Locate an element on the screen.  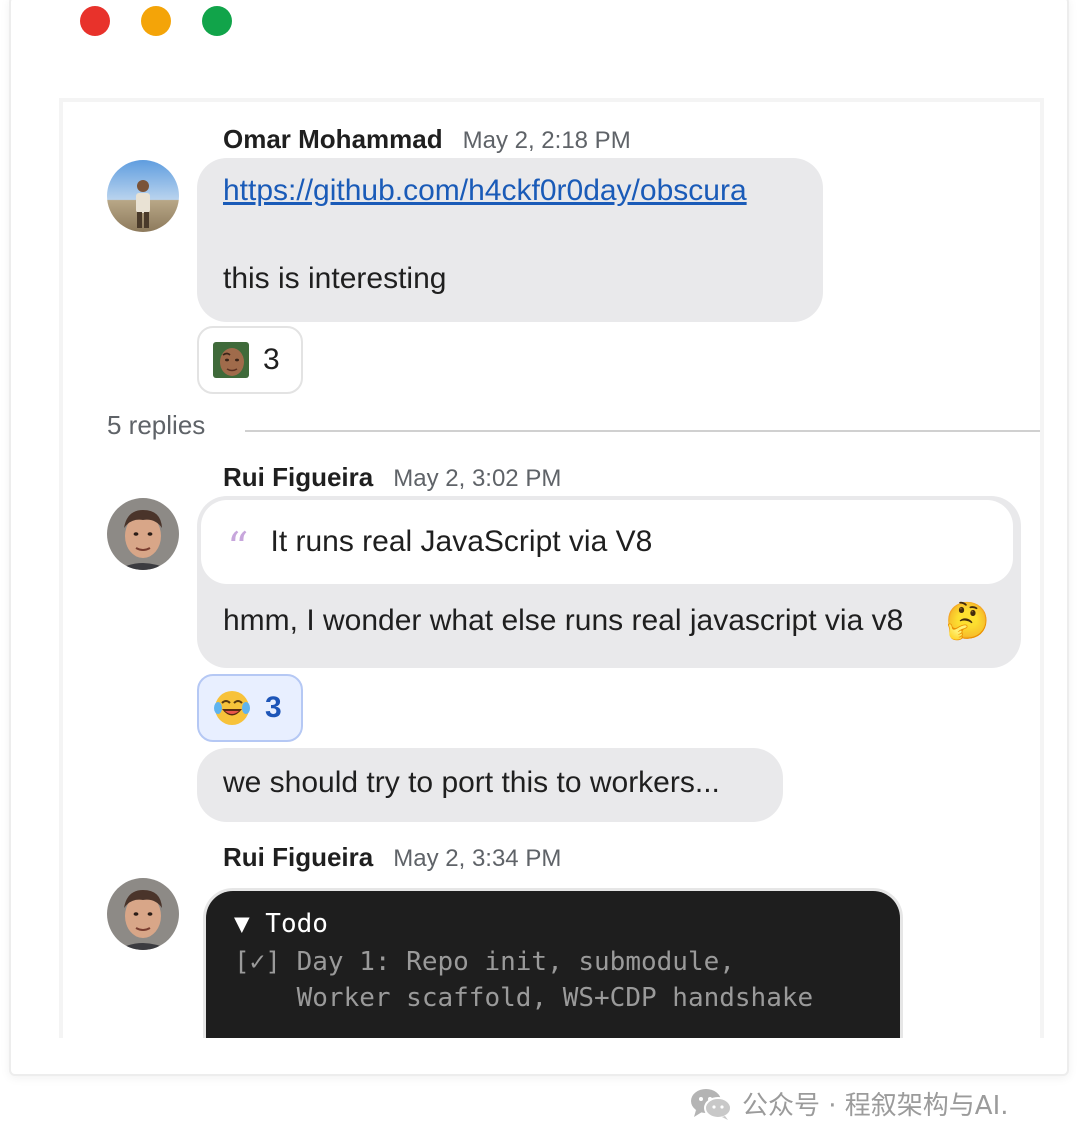
sender-name: Omar Mohammad is located at coordinates (333, 139).